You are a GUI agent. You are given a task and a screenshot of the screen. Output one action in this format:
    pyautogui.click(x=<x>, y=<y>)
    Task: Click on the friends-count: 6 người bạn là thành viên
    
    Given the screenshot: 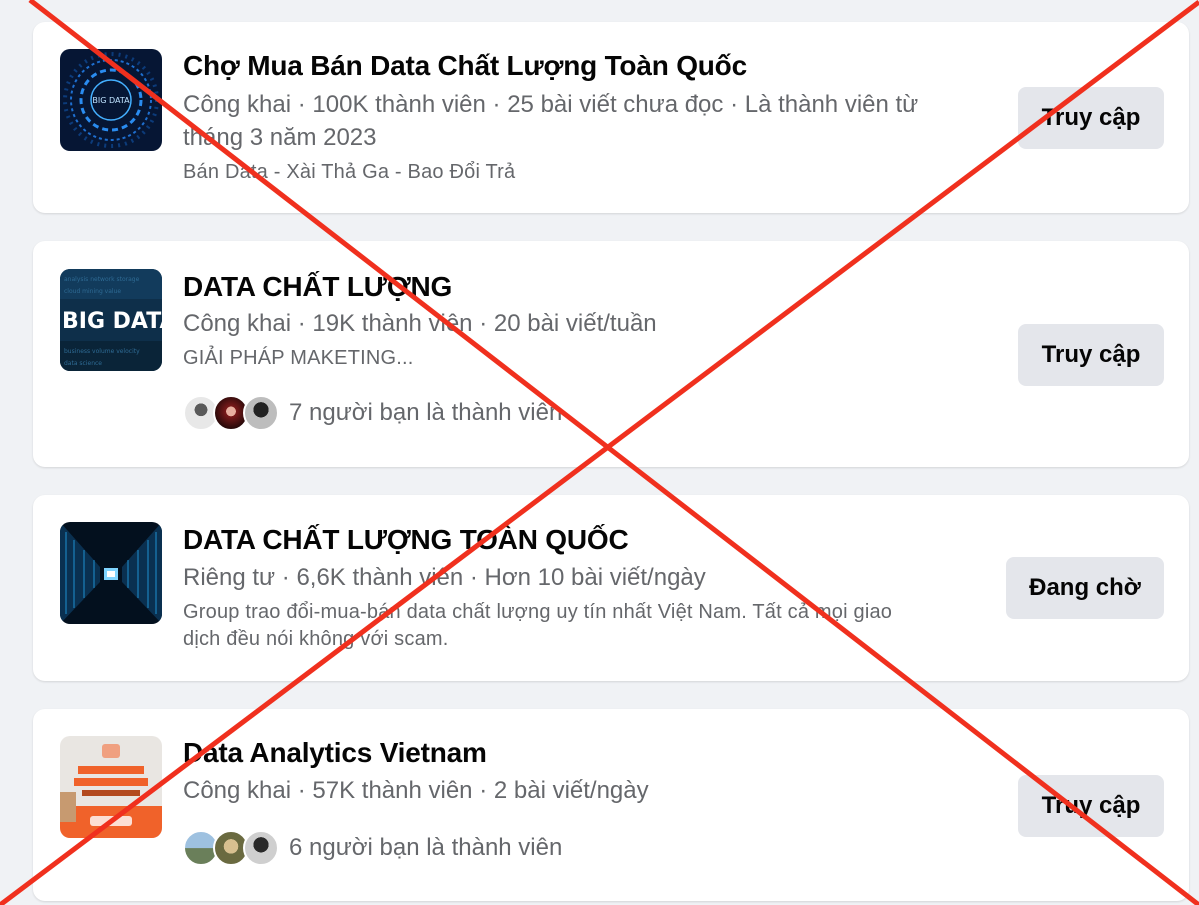 What is the action you would take?
    pyautogui.click(x=426, y=847)
    